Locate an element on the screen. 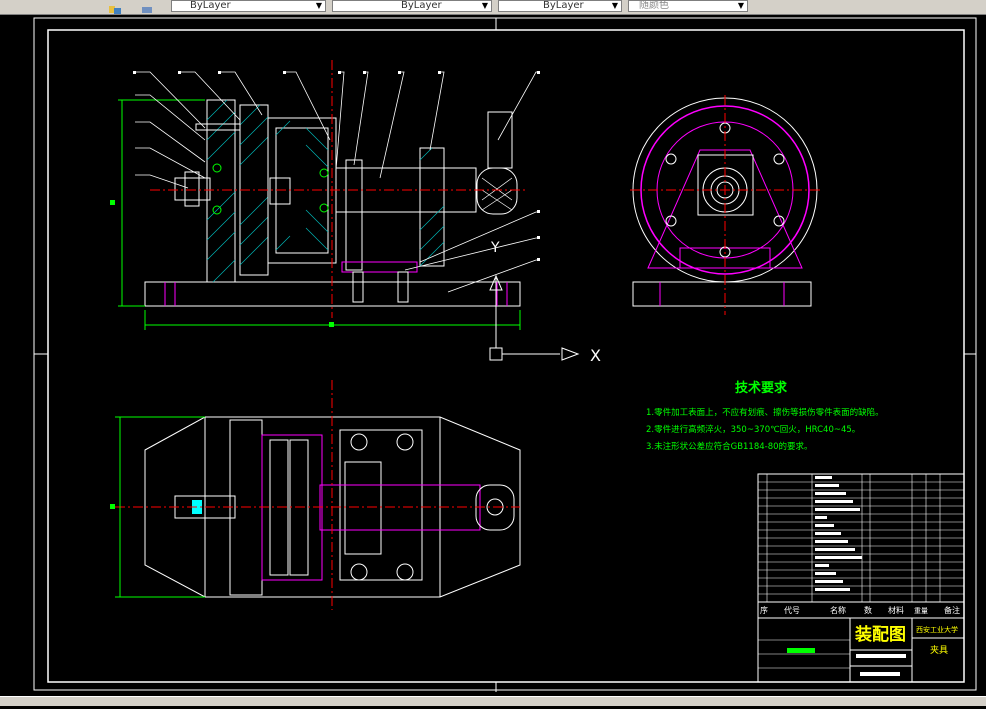  layer-tool-icon is located at coordinates (115, 7).